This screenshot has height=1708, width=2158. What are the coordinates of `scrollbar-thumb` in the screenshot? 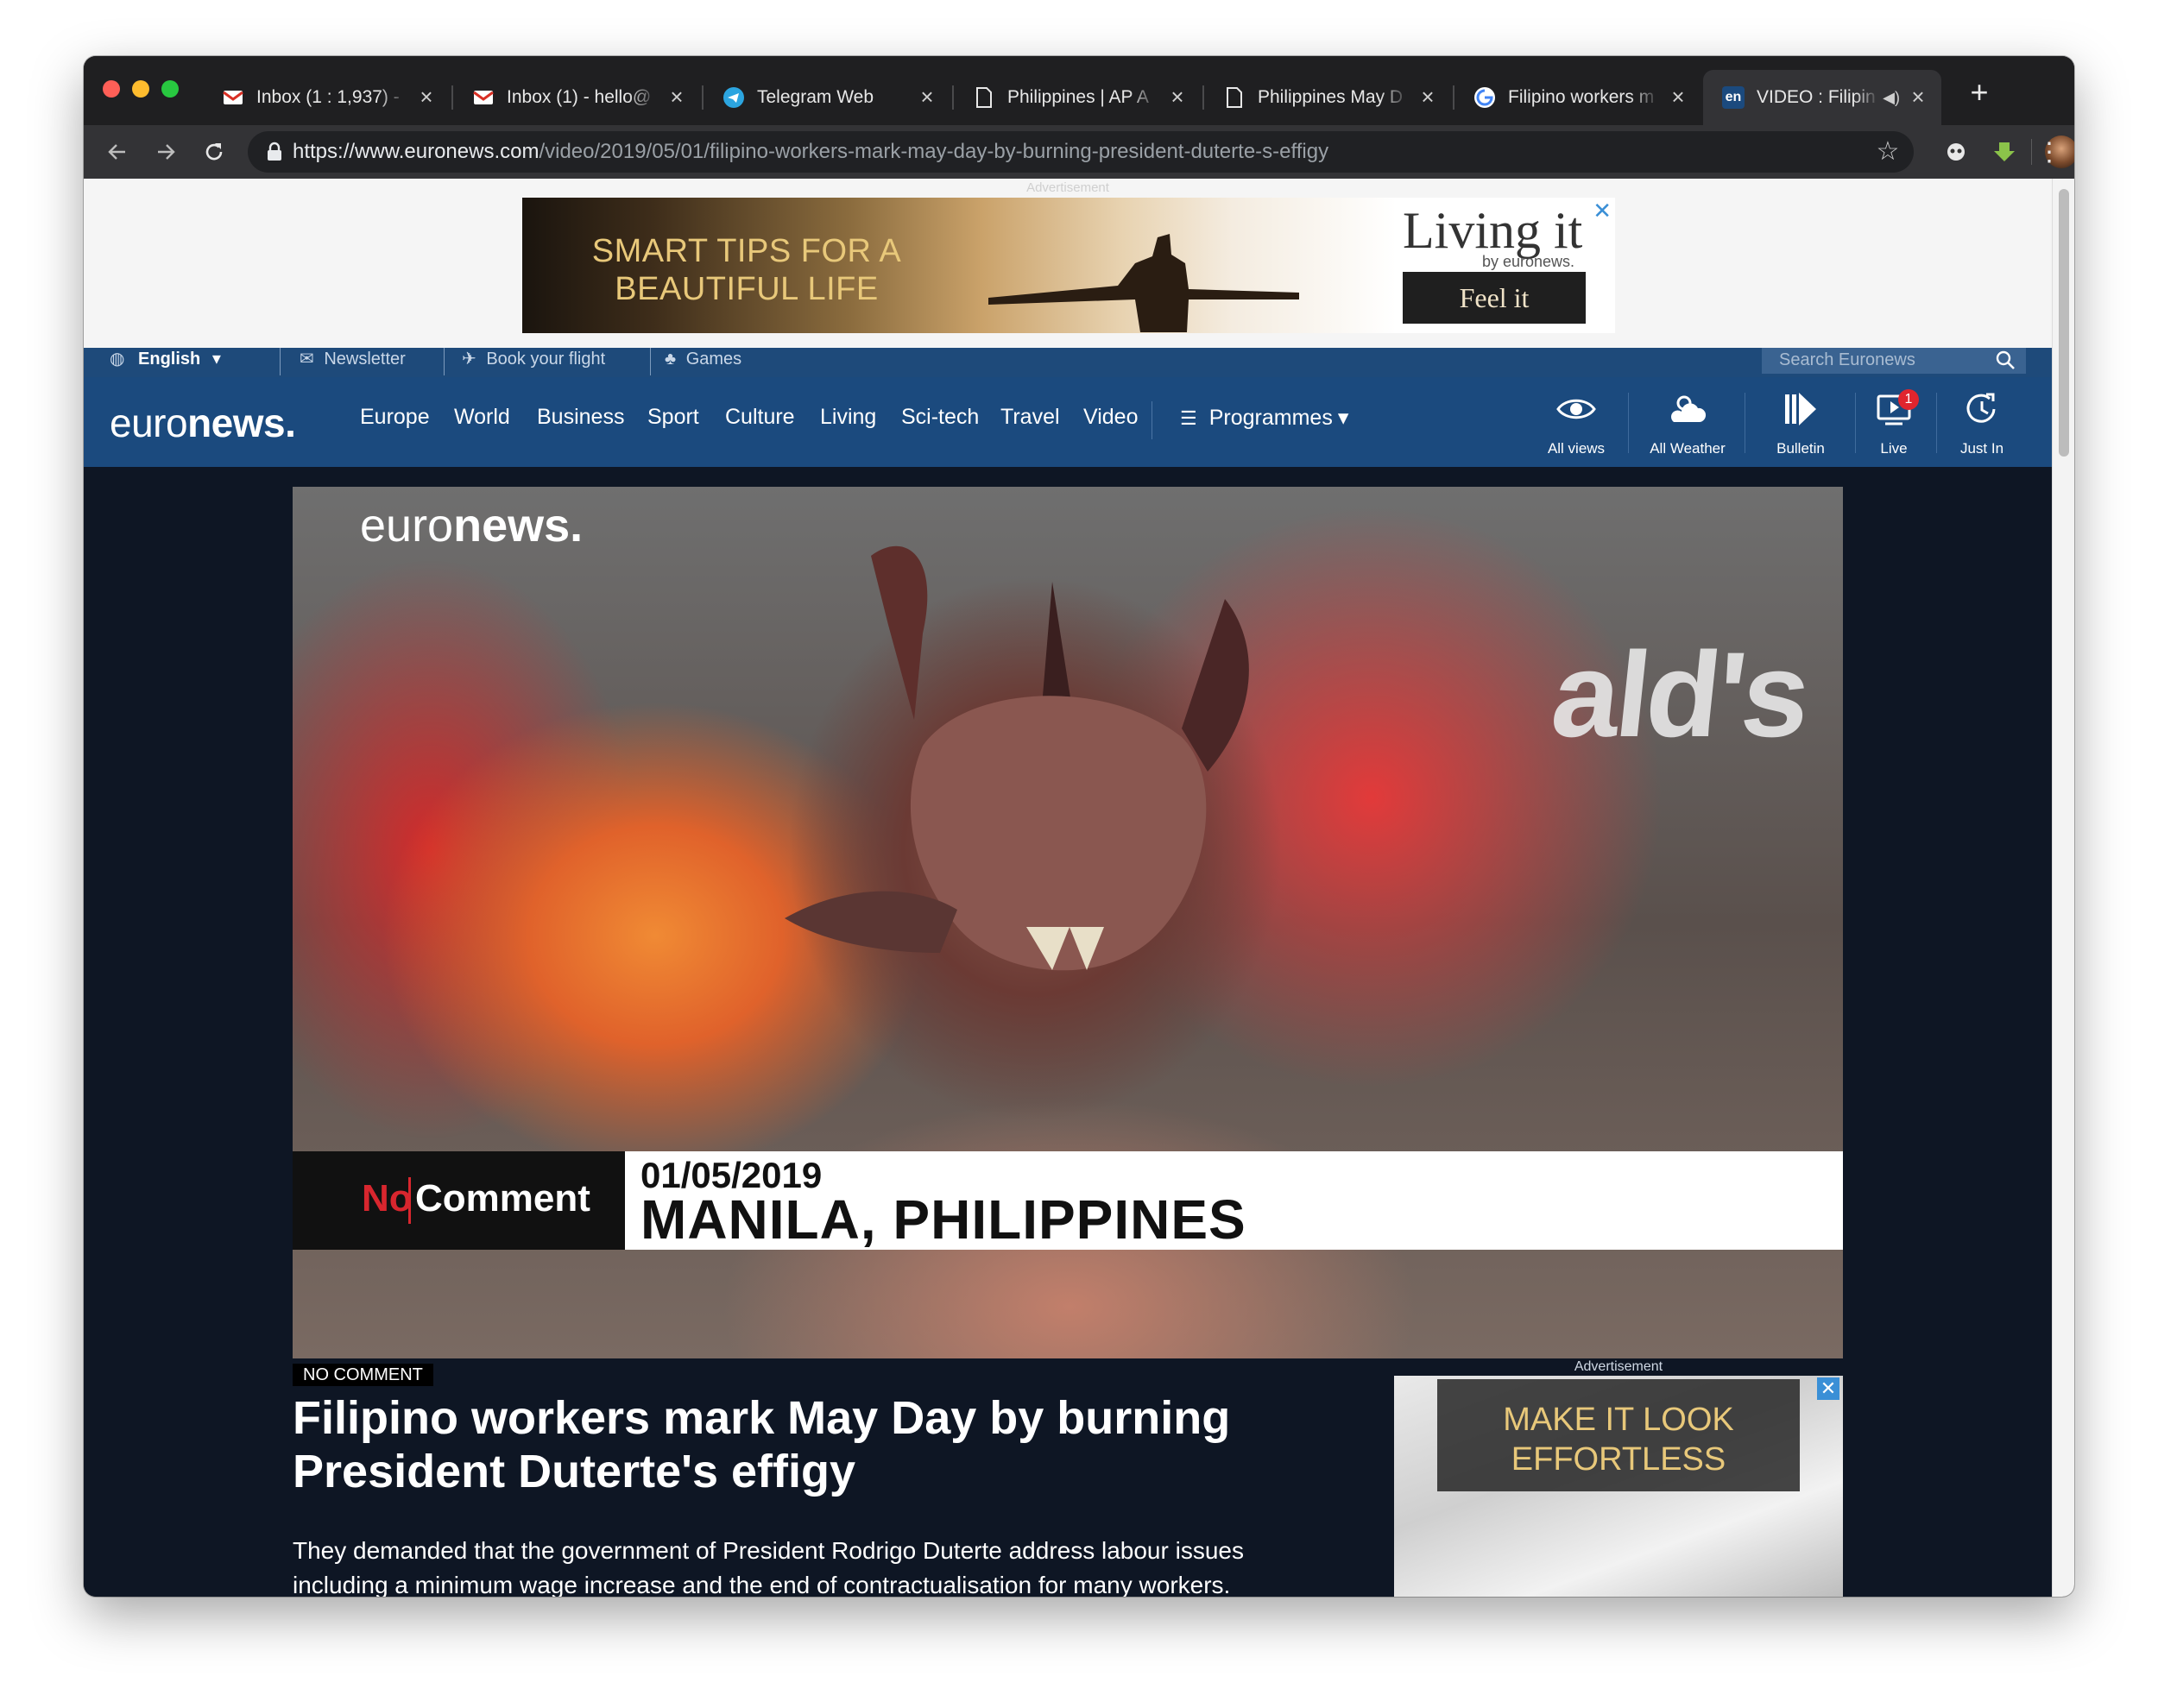 It's located at (2064, 323).